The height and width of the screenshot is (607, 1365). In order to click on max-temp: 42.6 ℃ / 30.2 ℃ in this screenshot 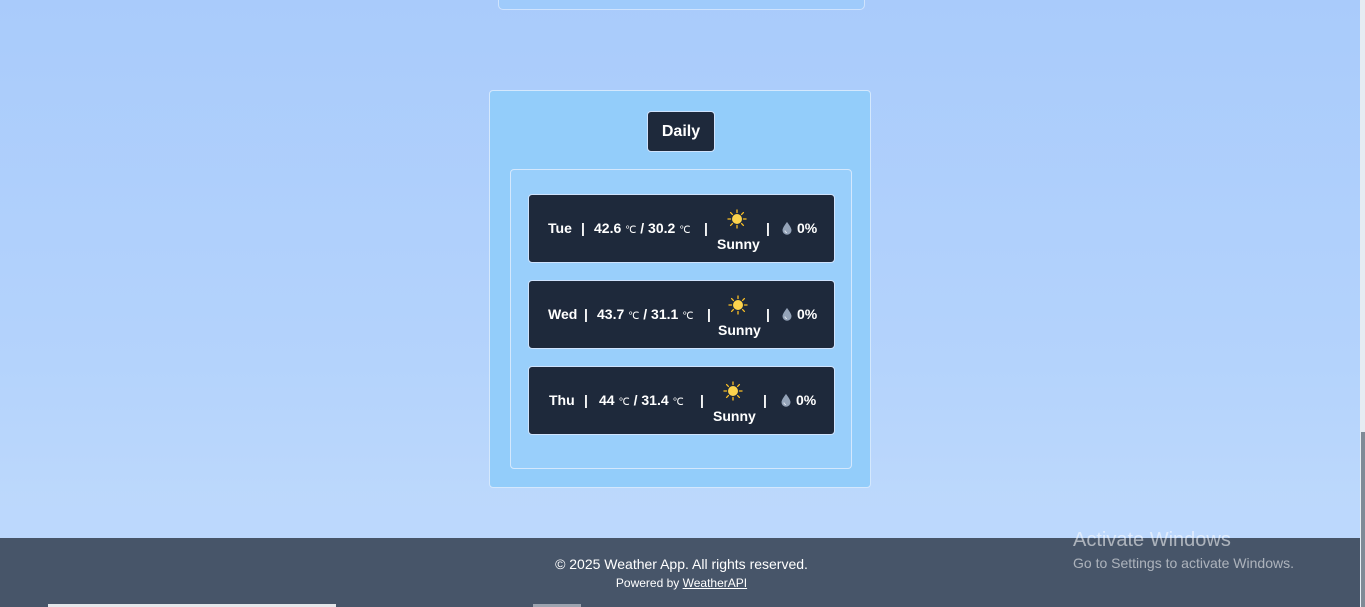, I will do `click(642, 228)`.